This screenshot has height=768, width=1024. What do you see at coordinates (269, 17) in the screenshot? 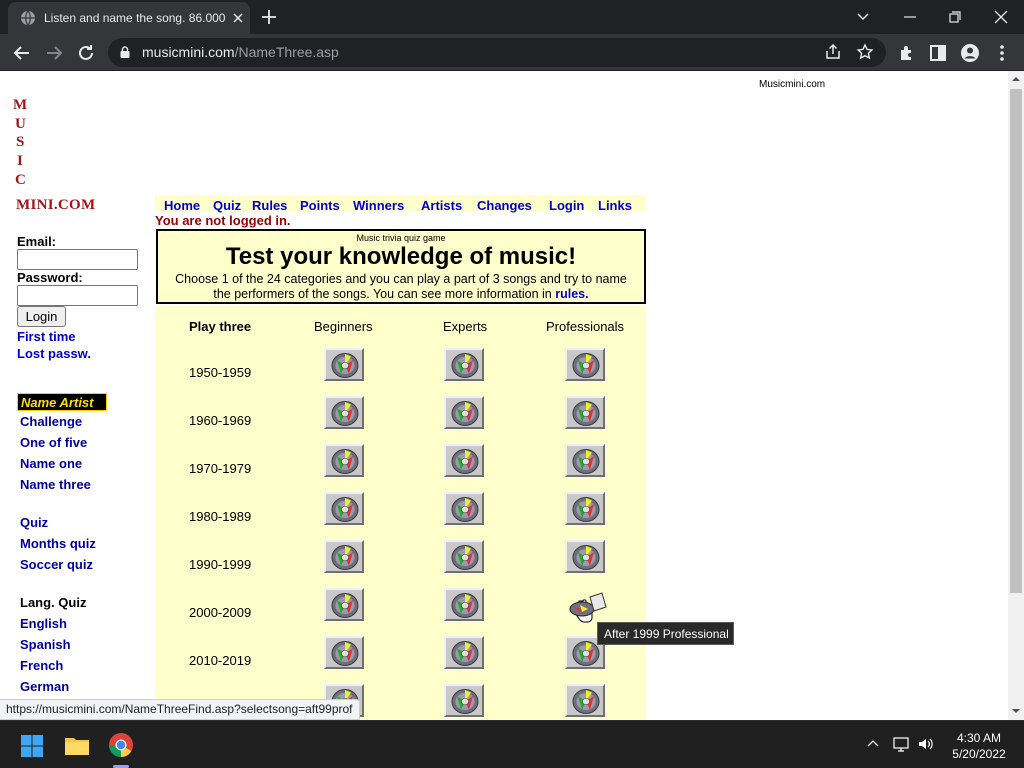
I see `new-tab-icon` at bounding box center [269, 17].